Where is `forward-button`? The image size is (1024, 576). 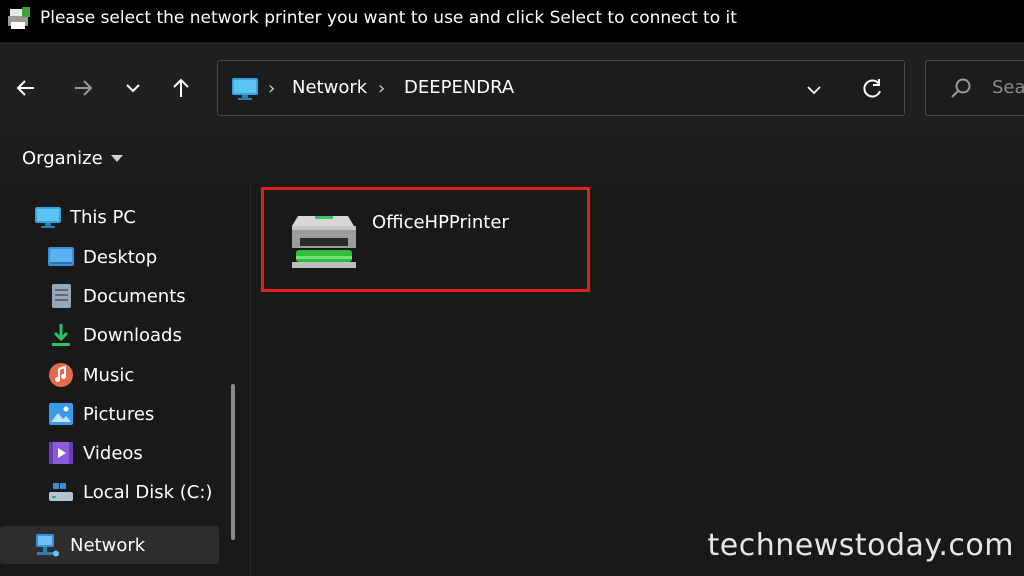
forward-button is located at coordinates (83, 88).